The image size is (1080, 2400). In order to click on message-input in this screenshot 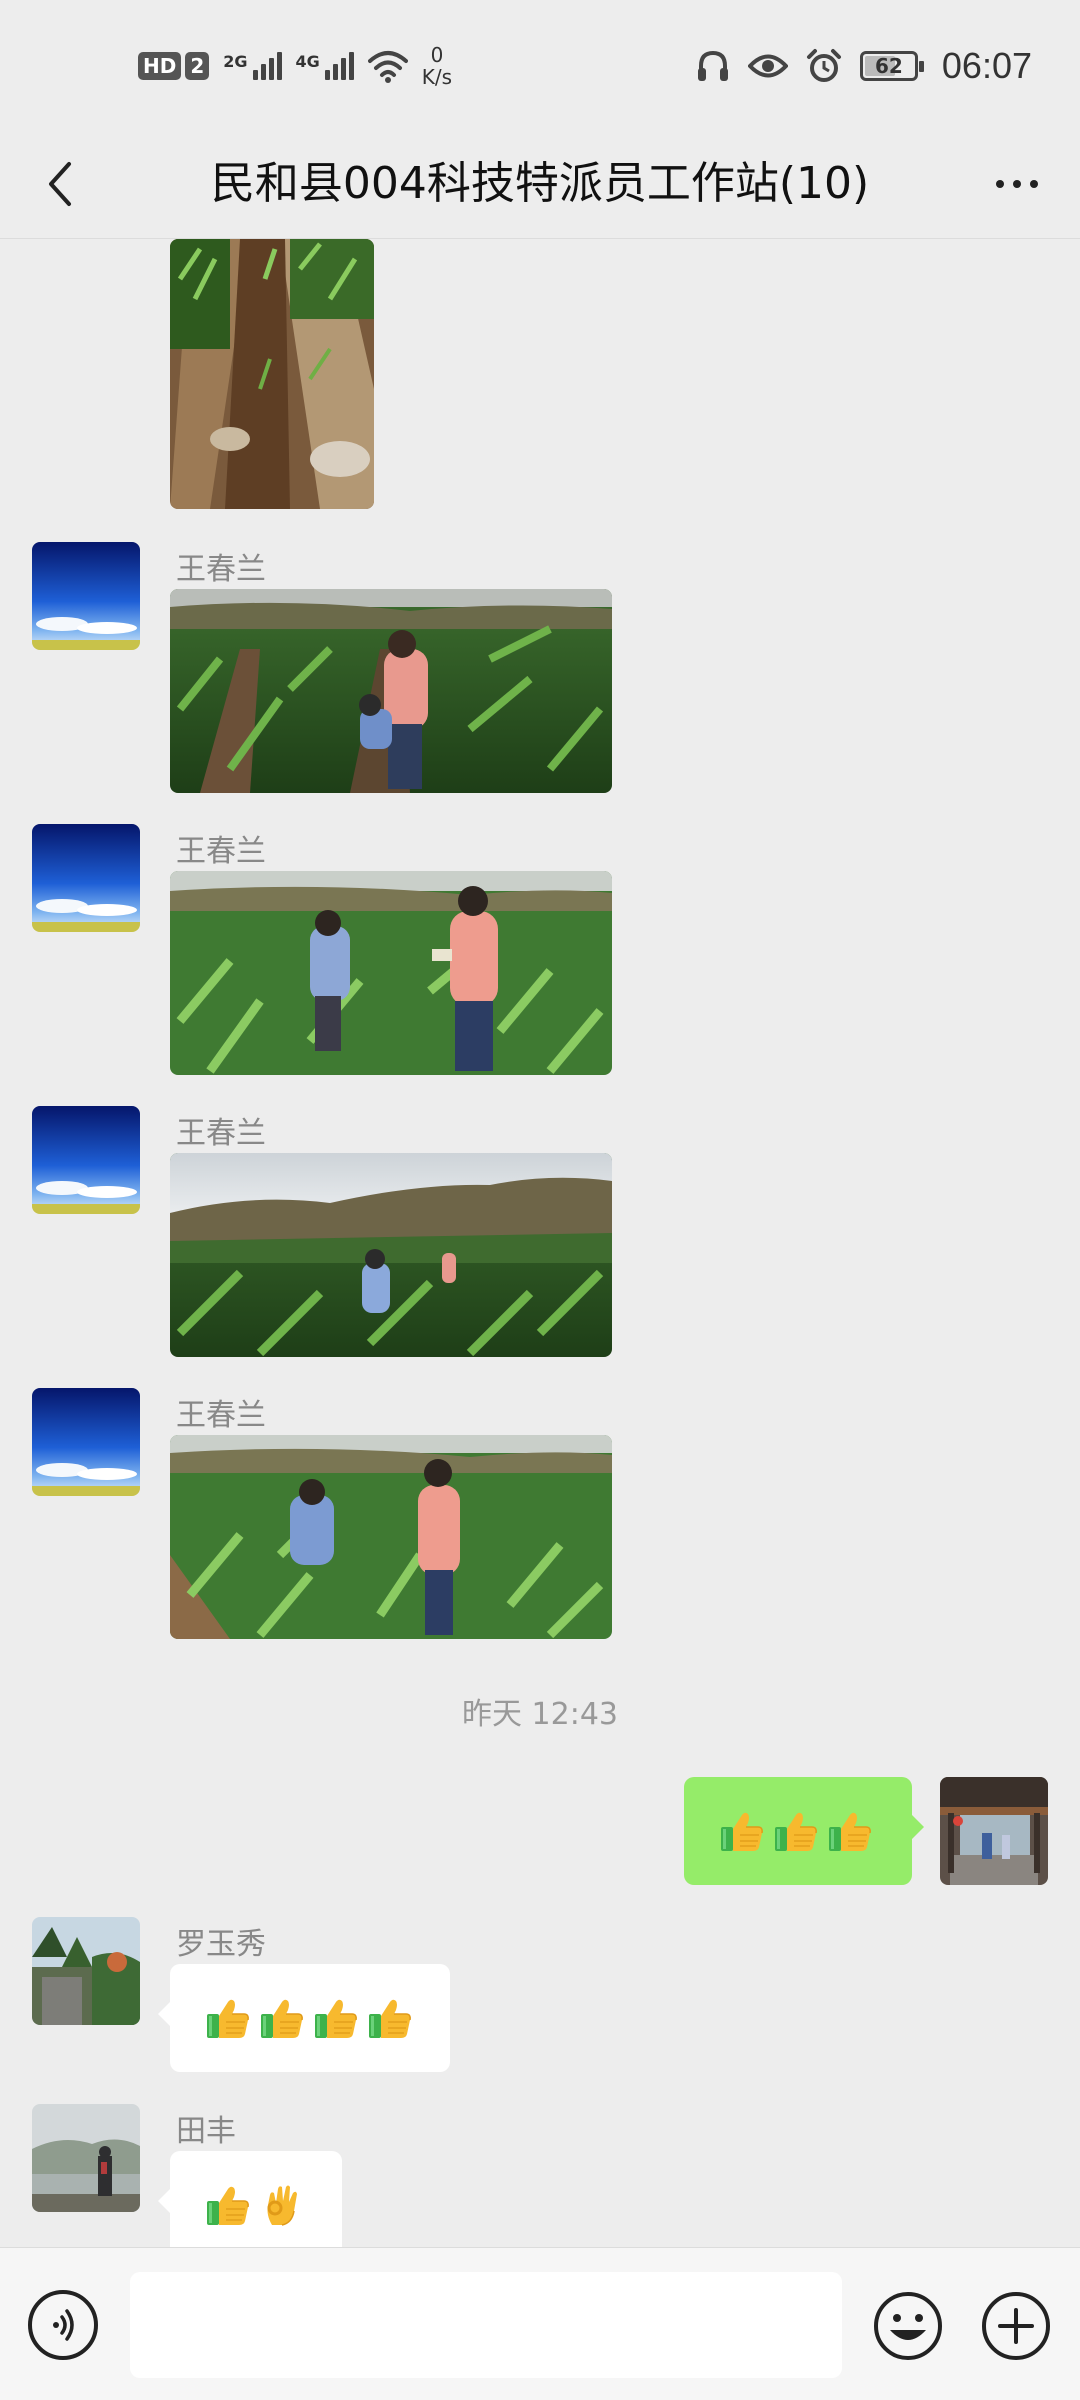, I will do `click(486, 2325)`.